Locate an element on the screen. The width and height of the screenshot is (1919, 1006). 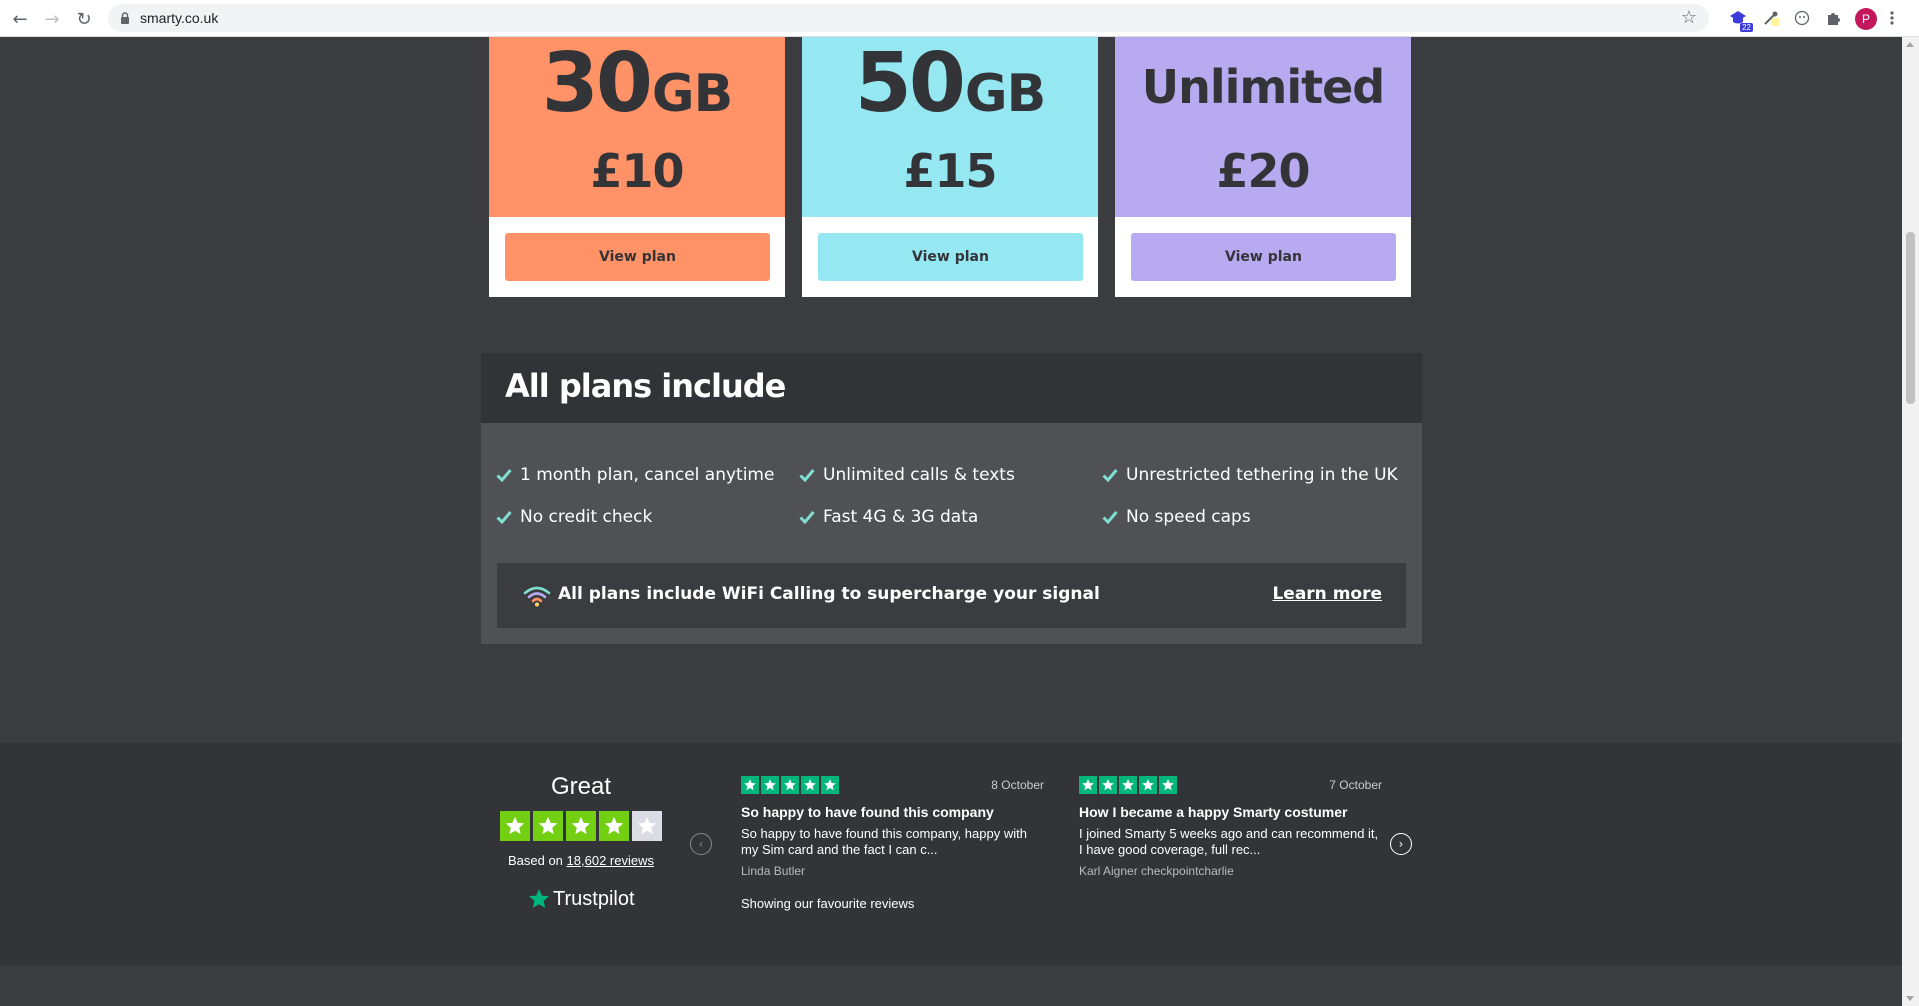
feature-item: Fast 4G & 3G data is located at coordinates (888, 517).